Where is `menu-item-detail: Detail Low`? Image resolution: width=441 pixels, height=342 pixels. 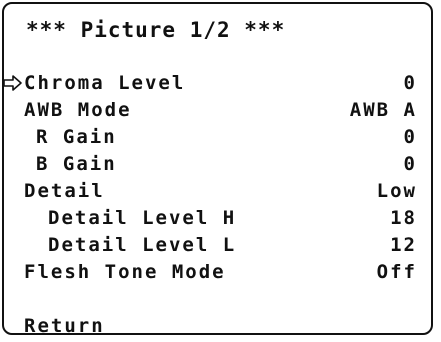
menu-item-detail: Detail Low is located at coordinates (220, 193).